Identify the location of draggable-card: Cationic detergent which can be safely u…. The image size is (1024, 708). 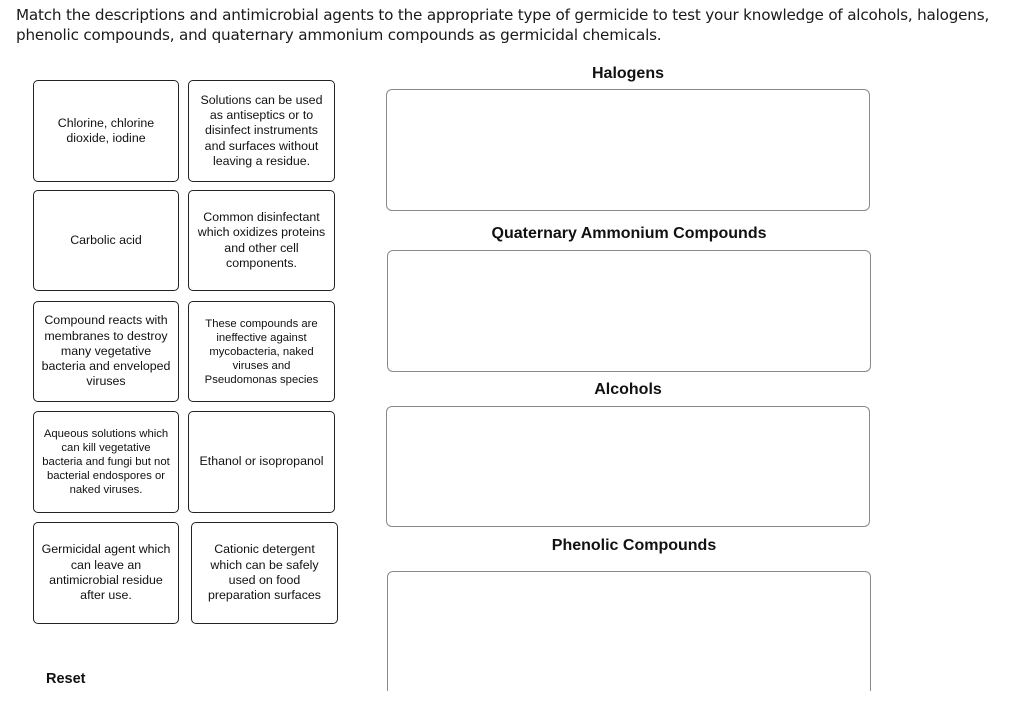
(264, 573).